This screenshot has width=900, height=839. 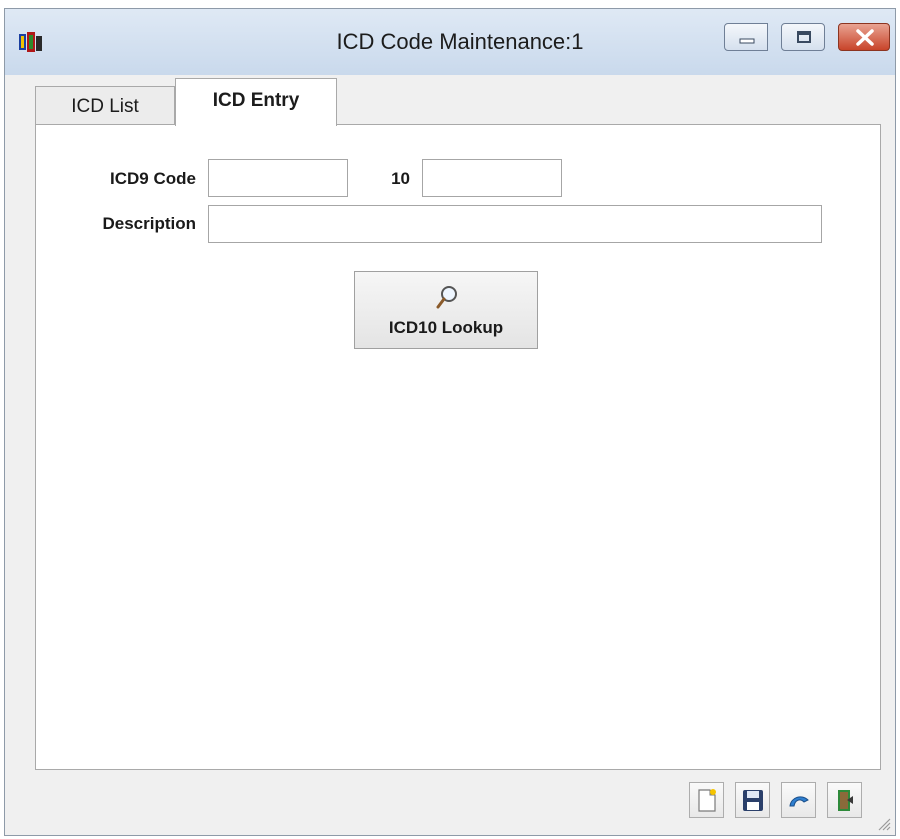 I want to click on description-input, so click(x=515, y=224).